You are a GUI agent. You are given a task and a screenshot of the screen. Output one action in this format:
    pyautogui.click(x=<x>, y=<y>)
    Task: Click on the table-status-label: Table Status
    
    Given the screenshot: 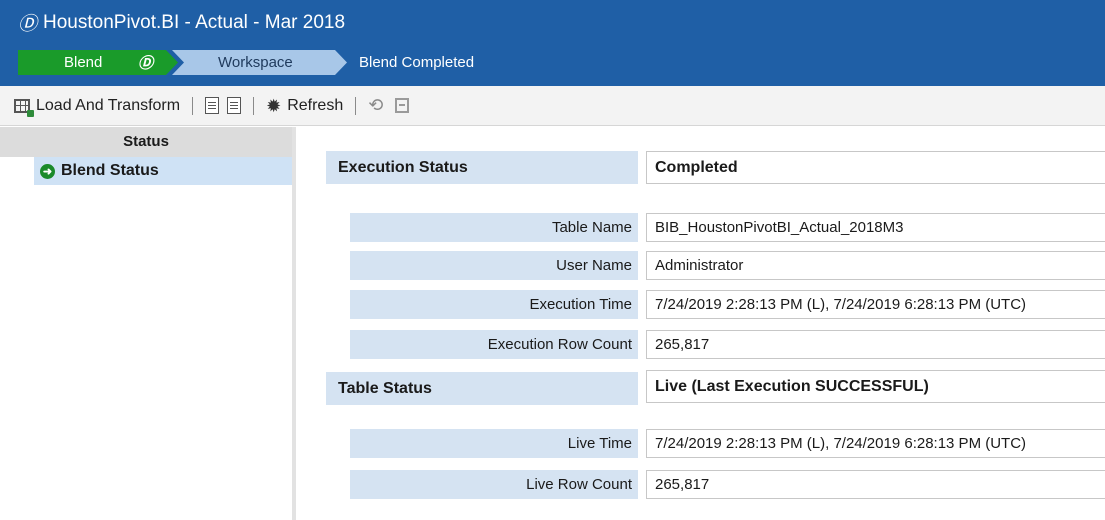 What is the action you would take?
    pyautogui.click(x=482, y=388)
    